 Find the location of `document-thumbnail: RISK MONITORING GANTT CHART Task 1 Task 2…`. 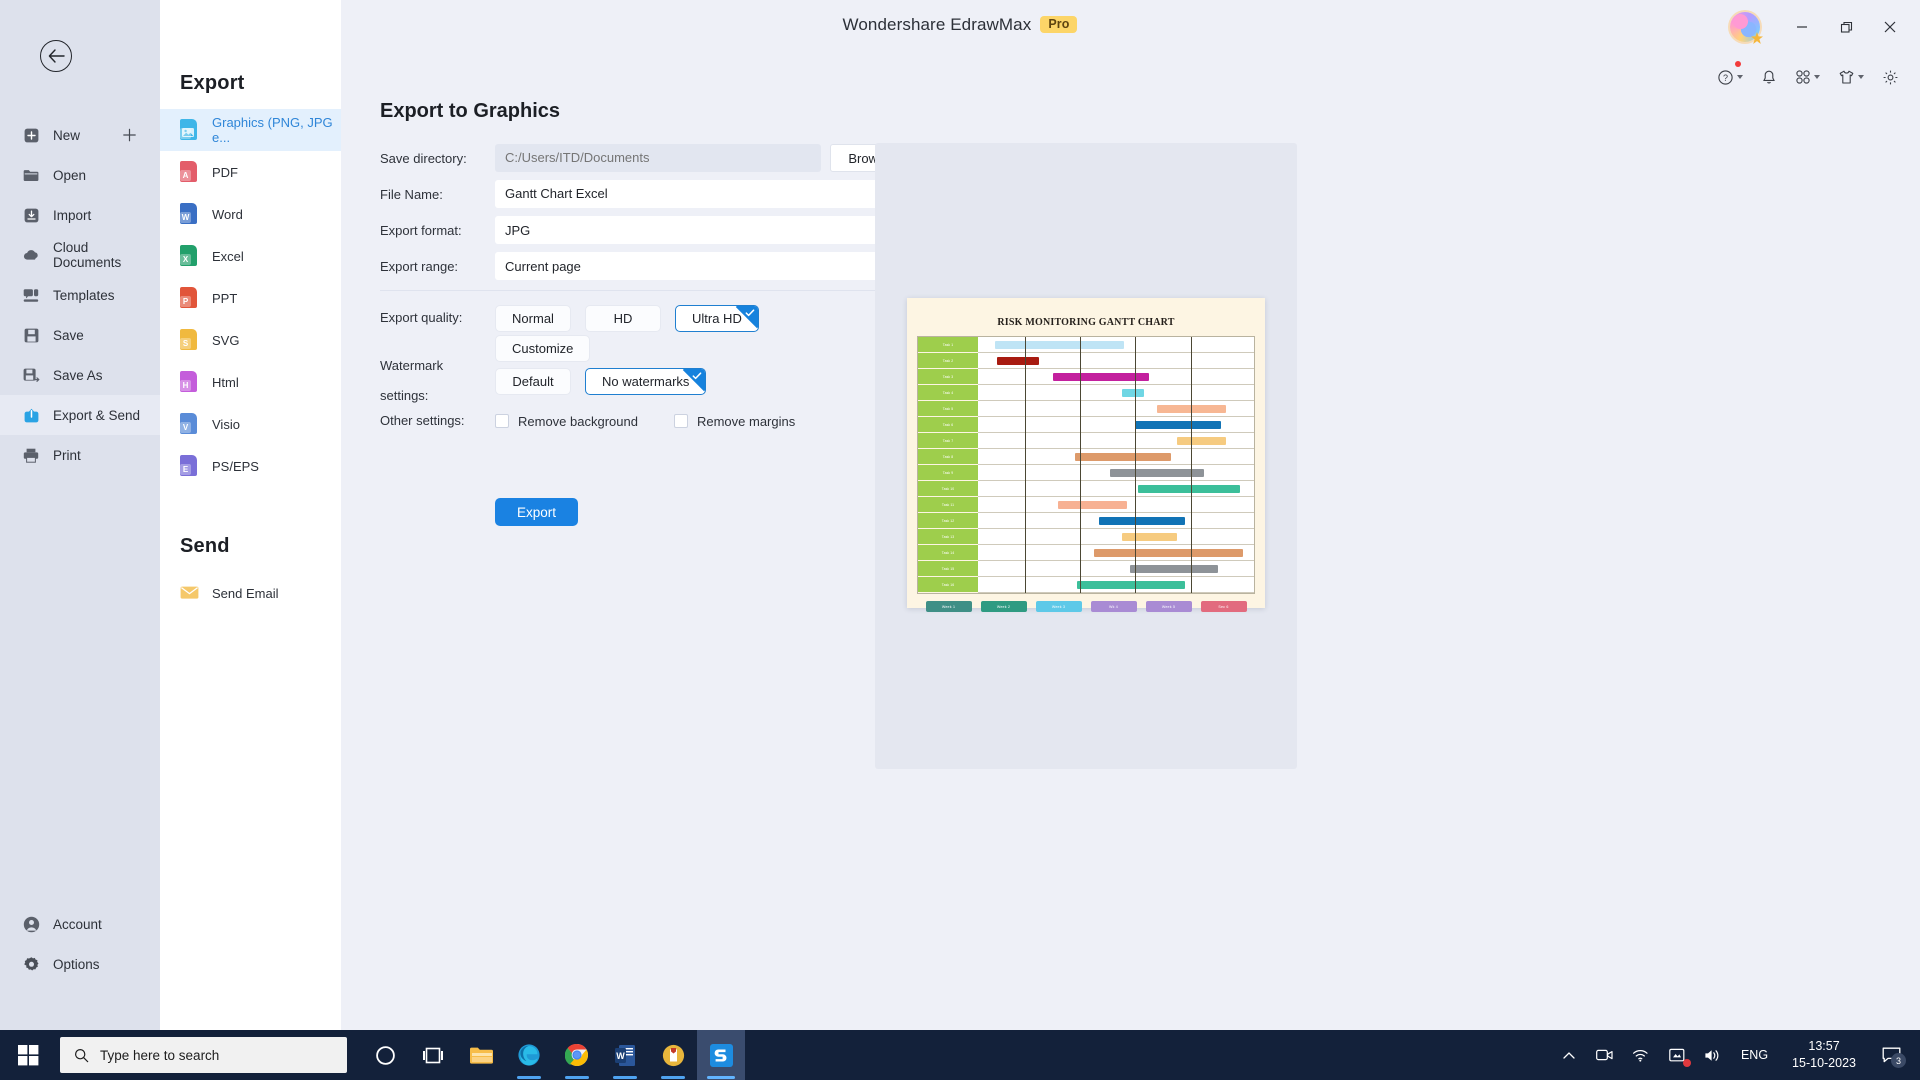

document-thumbnail: RISK MONITORING GANTT CHART Task 1 Task 2… is located at coordinates (1086, 455).